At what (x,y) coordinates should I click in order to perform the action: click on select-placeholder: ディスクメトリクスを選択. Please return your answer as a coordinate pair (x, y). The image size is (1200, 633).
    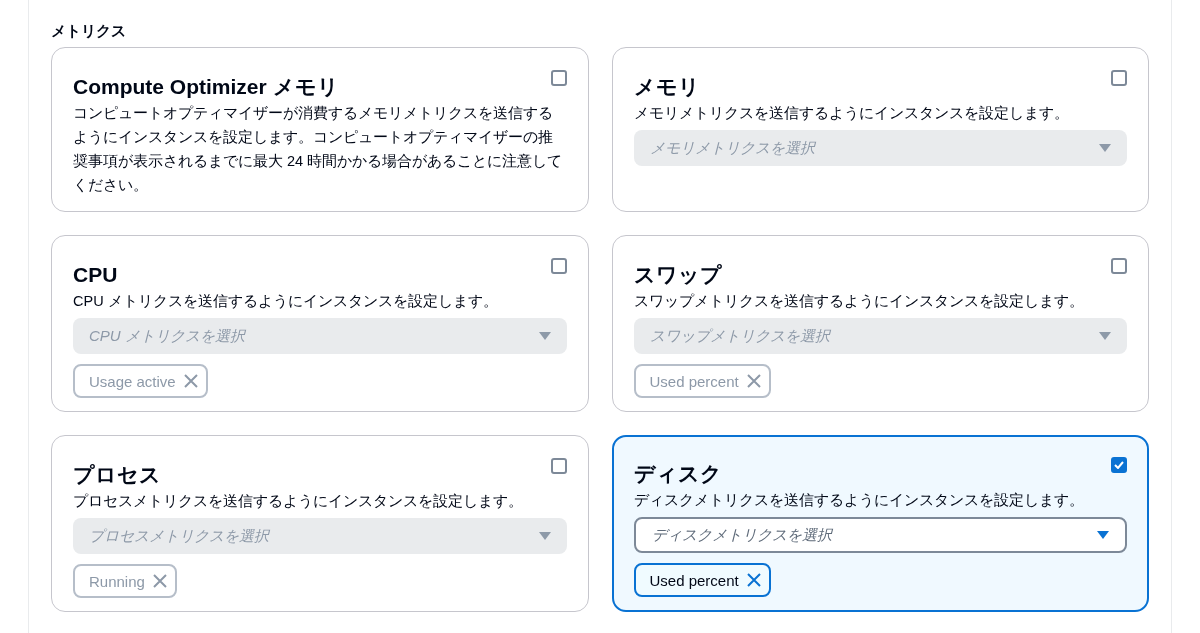
    Looking at the image, I should click on (741, 535).